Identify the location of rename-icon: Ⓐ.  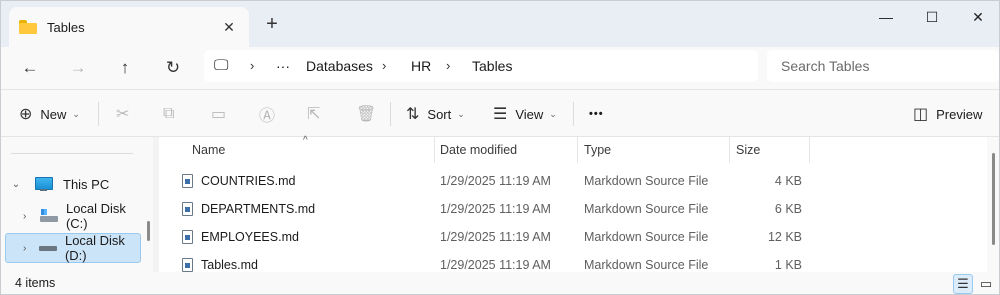
(267, 116).